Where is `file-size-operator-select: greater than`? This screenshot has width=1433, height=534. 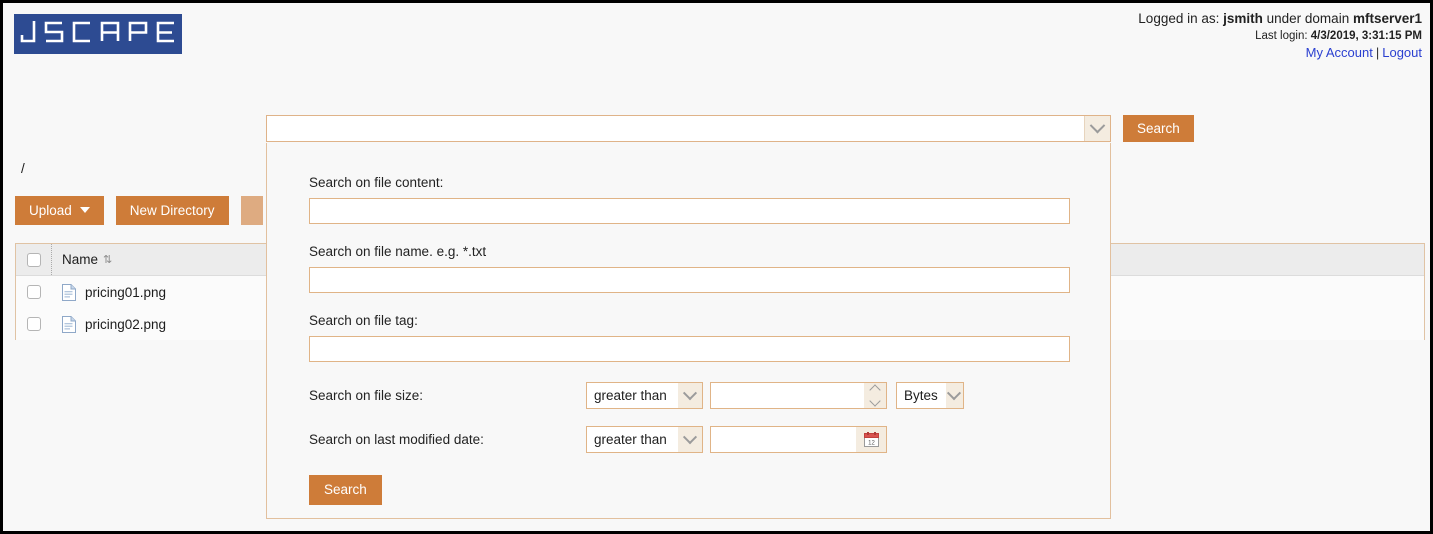
file-size-operator-select: greater than is located at coordinates (644, 395).